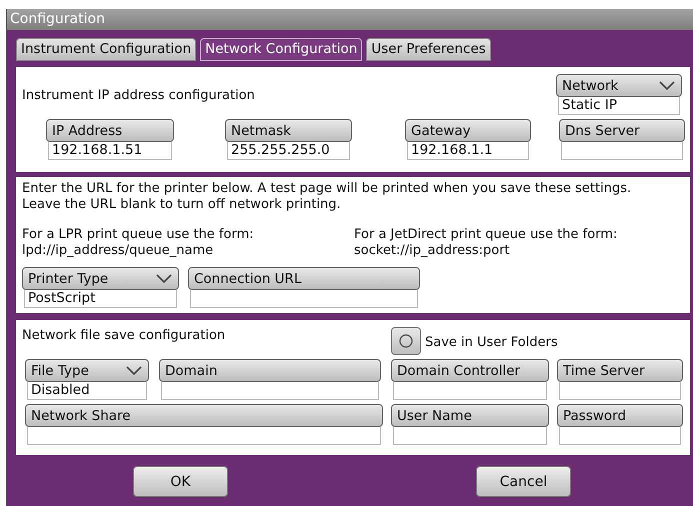 The image size is (693, 506). Describe the element at coordinates (204, 415) in the screenshot. I see `field-header-button: Network Share` at that location.